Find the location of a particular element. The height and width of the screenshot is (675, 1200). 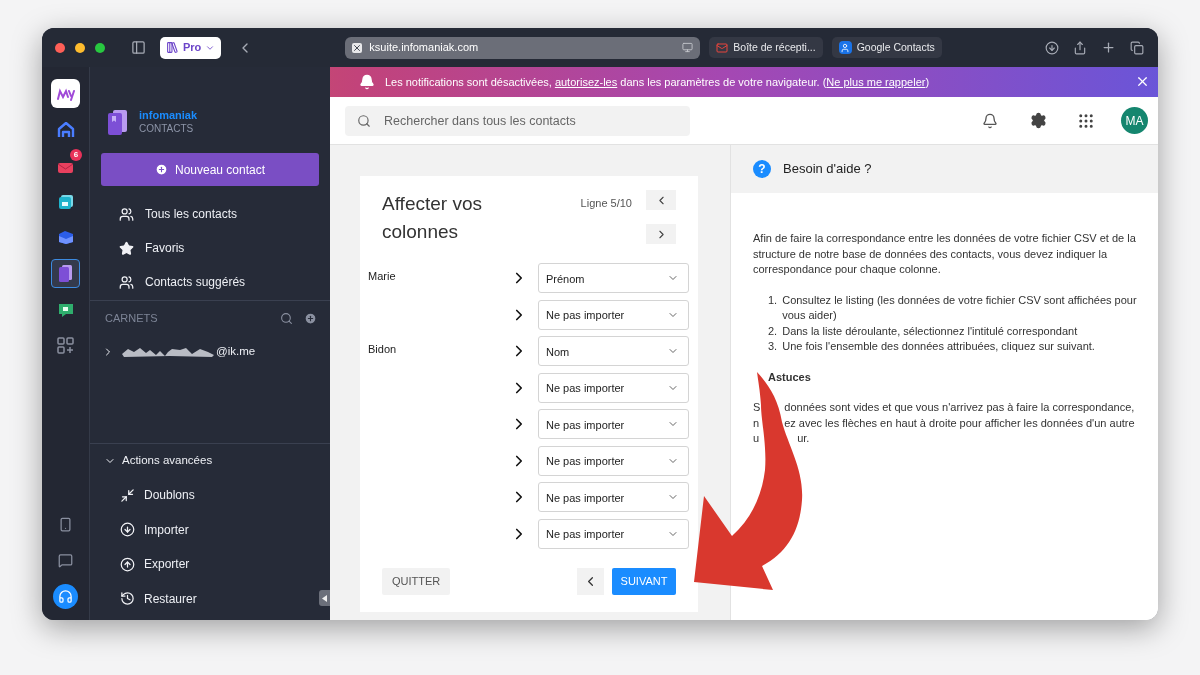

star-icon is located at coordinates (126, 248).